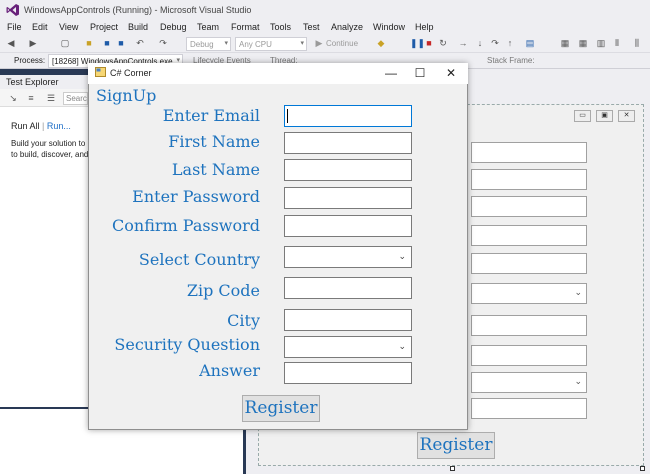 The height and width of the screenshot is (474, 650). Describe the element at coordinates (75, 98) in the screenshot. I see `test-search-input: Search` at that location.